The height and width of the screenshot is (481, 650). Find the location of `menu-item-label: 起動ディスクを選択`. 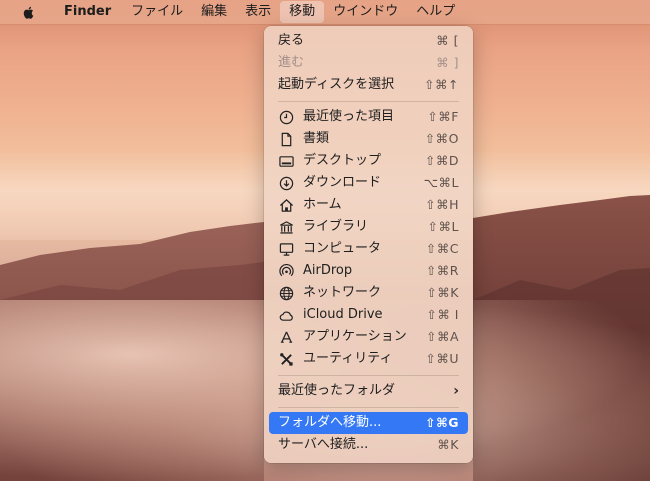

menu-item-label: 起動ディスクを選択 is located at coordinates (336, 84).